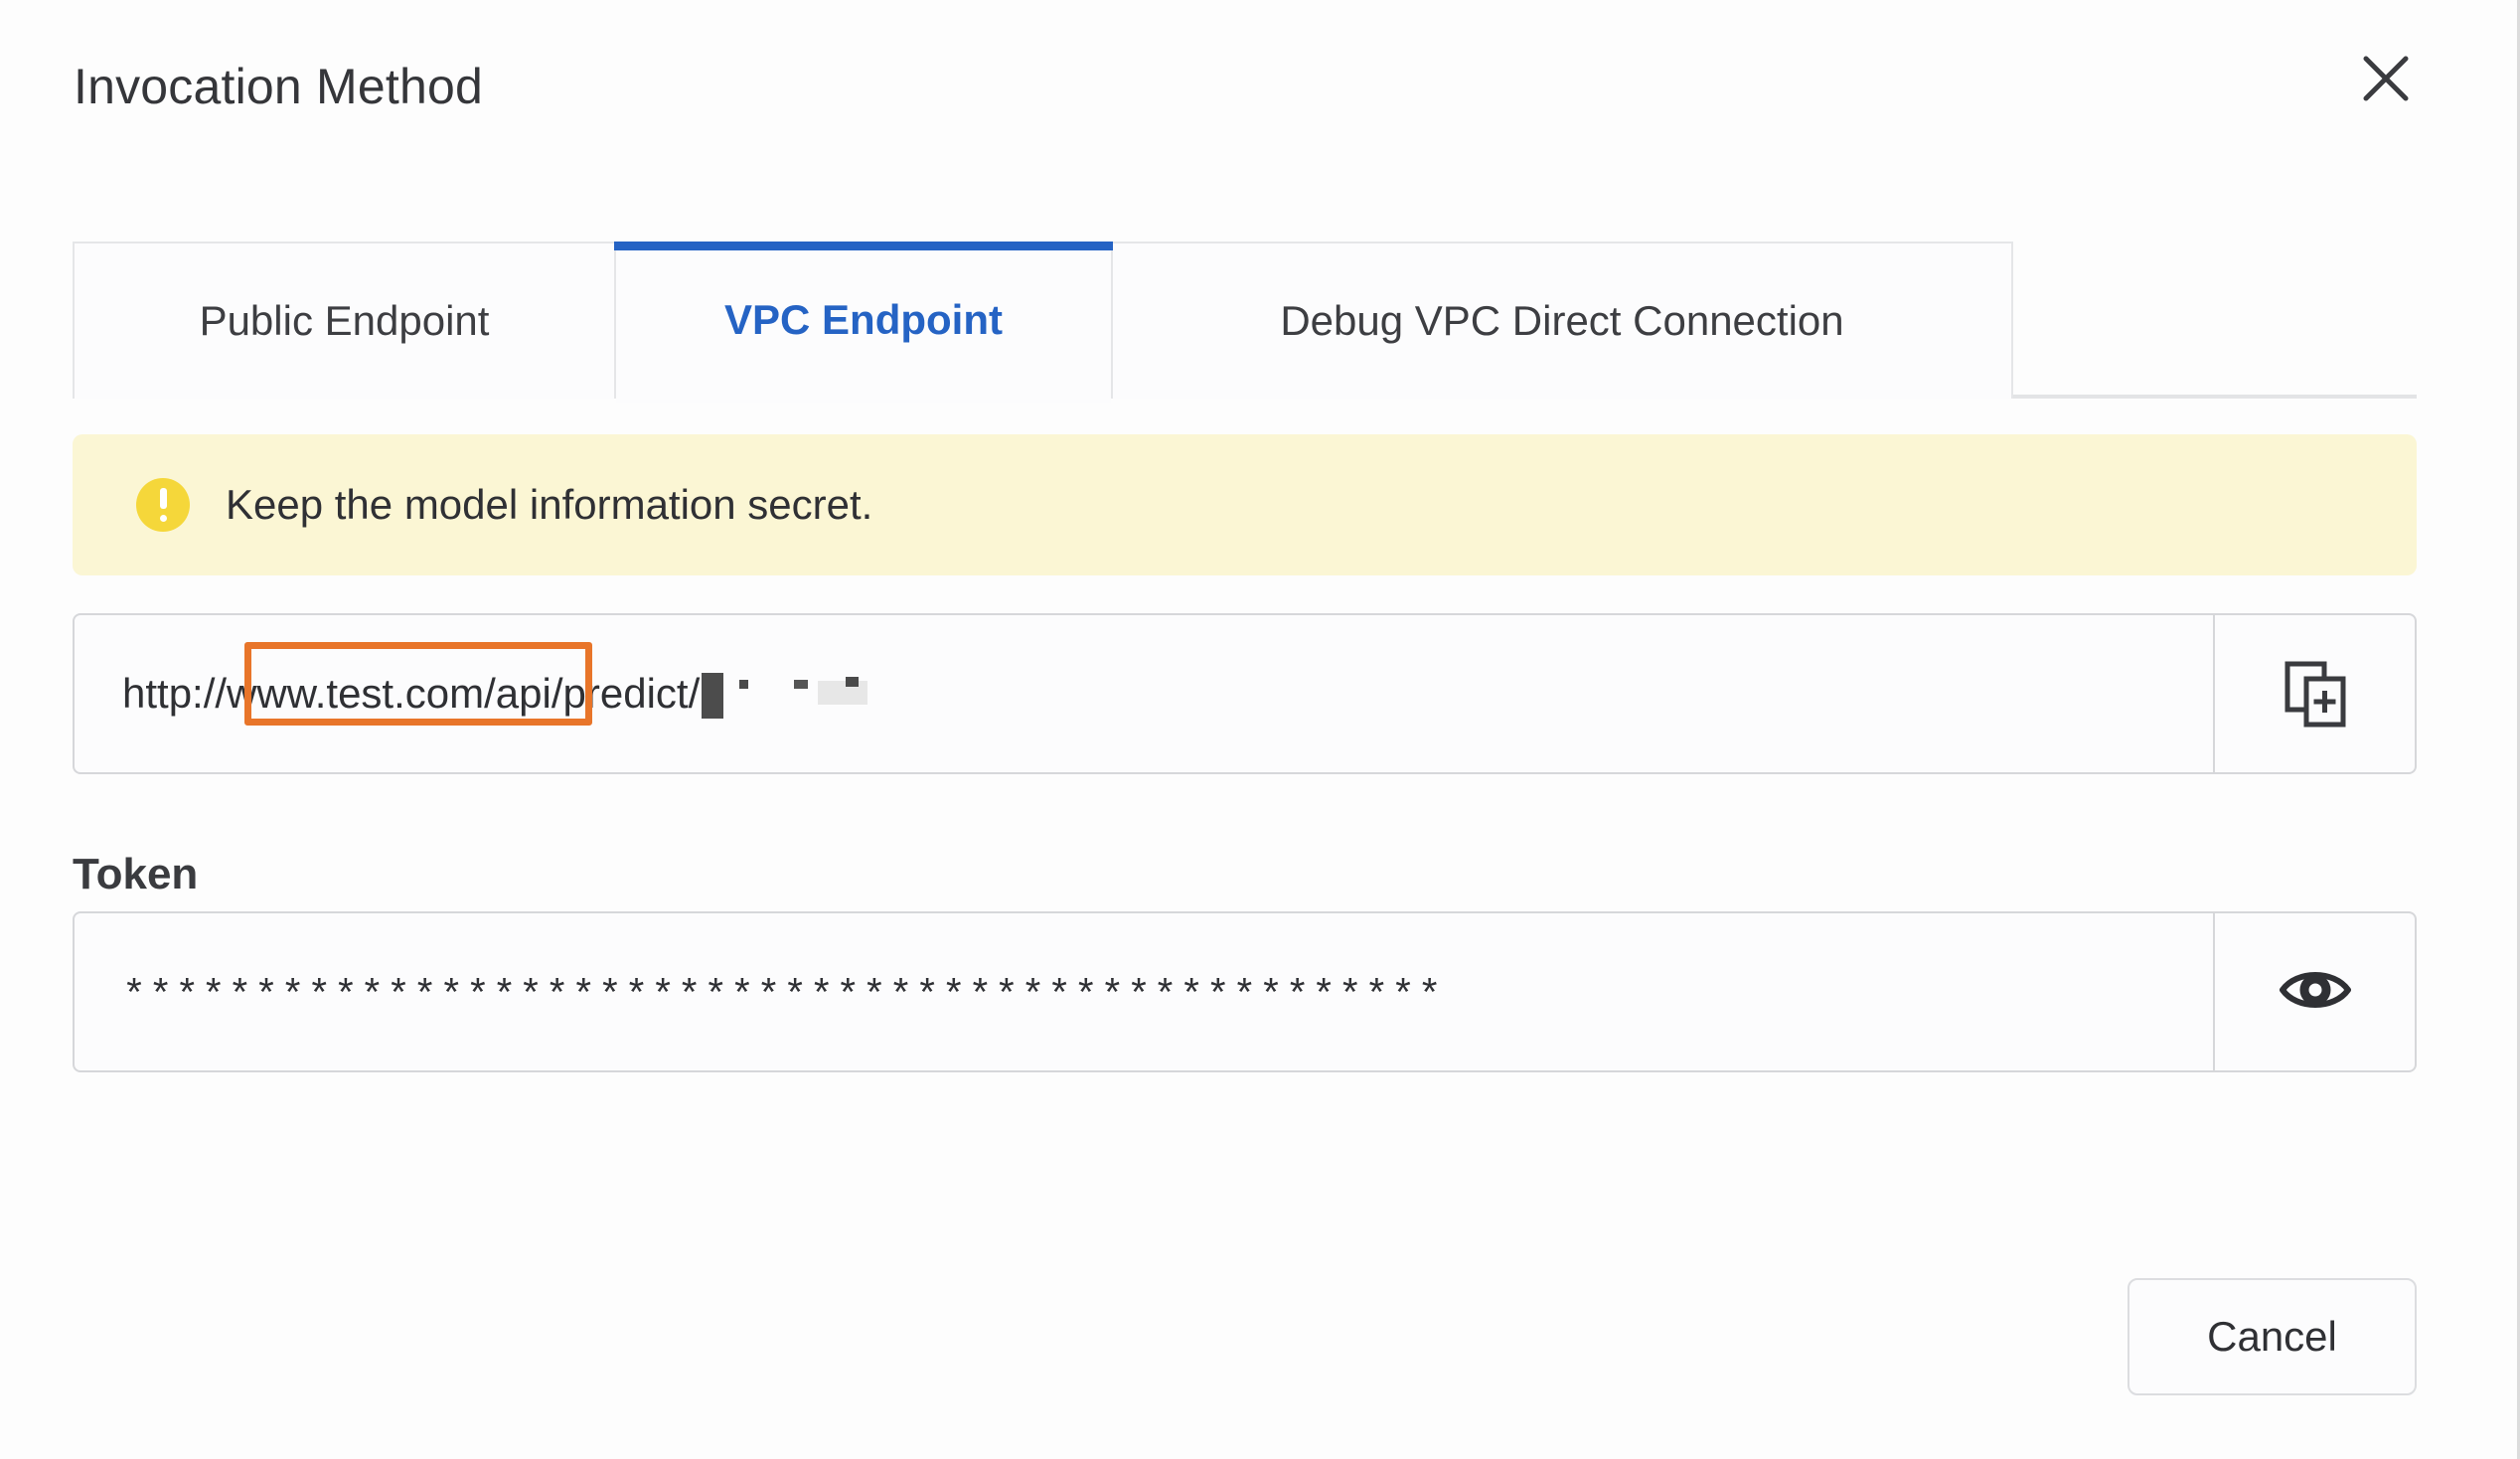 The width and height of the screenshot is (2520, 1459). What do you see at coordinates (1144, 693) in the screenshot?
I see `endpoint-url-input: http://www.test.com/api/predict/` at bounding box center [1144, 693].